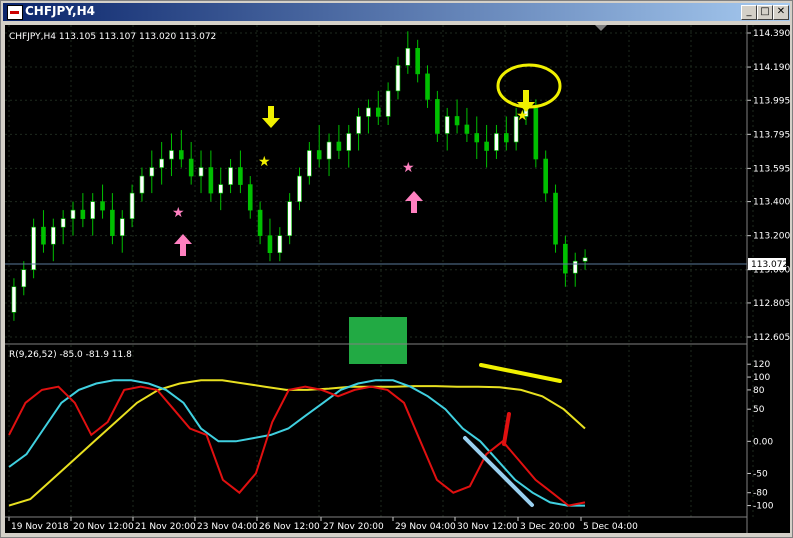  I want to click on price-label: 114.190, so click(771, 68).